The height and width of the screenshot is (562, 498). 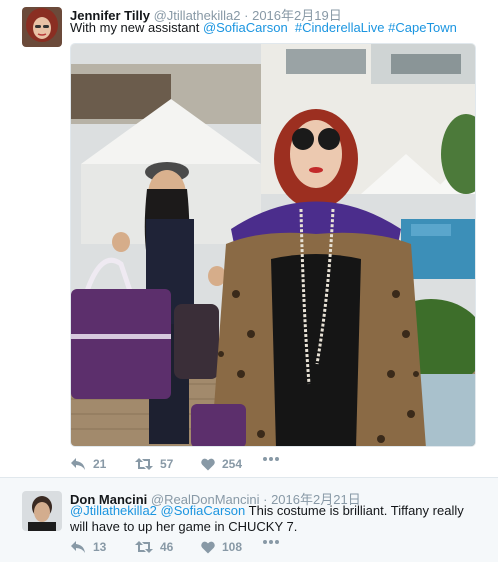 What do you see at coordinates (154, 464) in the screenshot?
I see `retweet-button: 57` at bounding box center [154, 464].